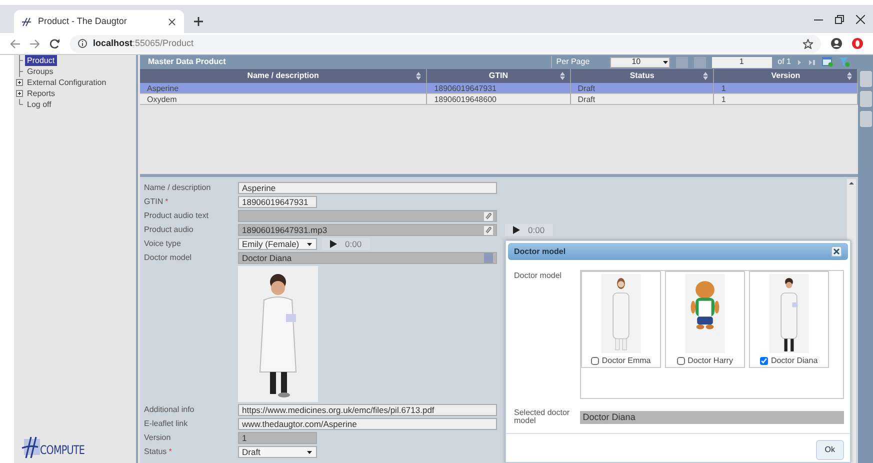 The image size is (873, 463). Describe the element at coordinates (499, 99) in the screenshot. I see `table-cell: 18906019648600` at that location.